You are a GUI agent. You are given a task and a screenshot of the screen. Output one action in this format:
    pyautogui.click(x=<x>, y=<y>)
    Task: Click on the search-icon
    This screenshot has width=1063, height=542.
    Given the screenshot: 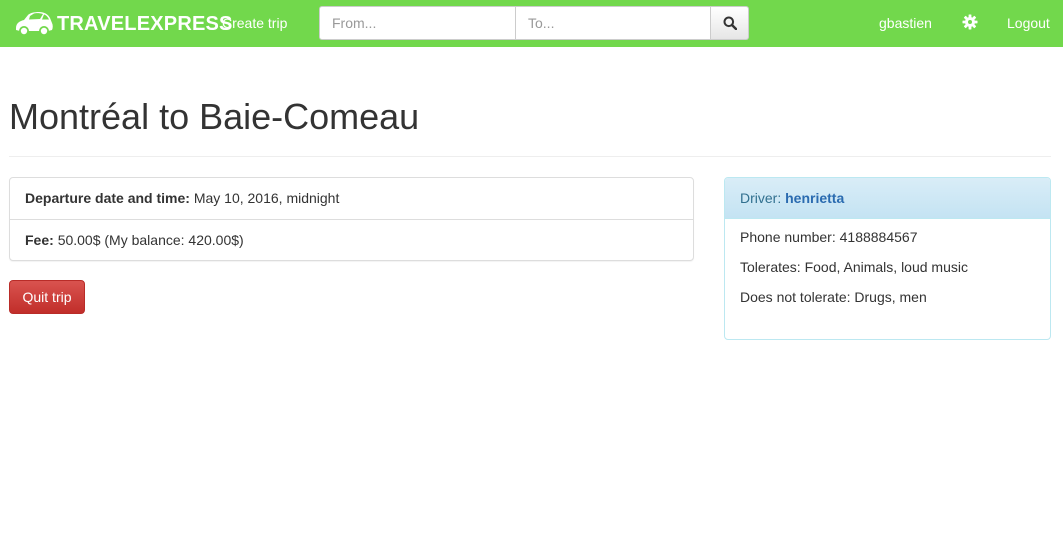 What is the action you would take?
    pyautogui.click(x=730, y=23)
    